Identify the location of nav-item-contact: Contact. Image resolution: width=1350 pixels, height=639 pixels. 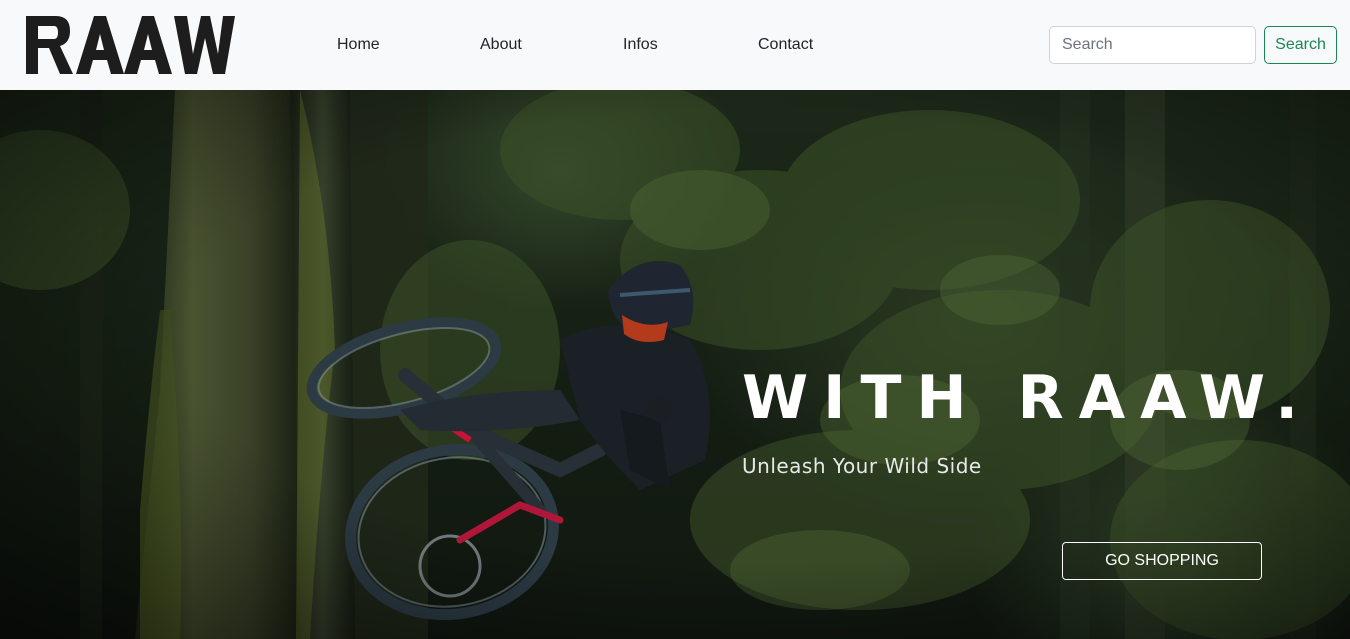
(785, 45).